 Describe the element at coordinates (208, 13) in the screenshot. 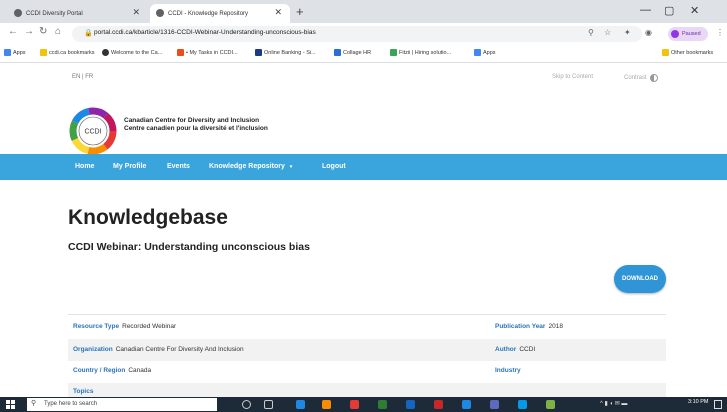

I see `tab-title: CCDI - Knowledge Repository` at that location.